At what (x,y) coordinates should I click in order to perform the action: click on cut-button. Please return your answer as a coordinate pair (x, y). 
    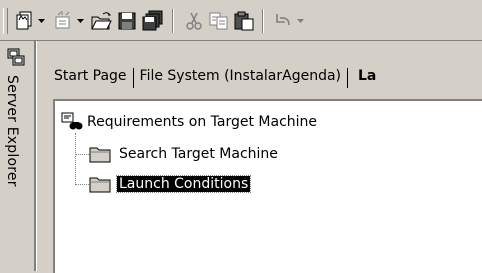
    Looking at the image, I should click on (194, 21).